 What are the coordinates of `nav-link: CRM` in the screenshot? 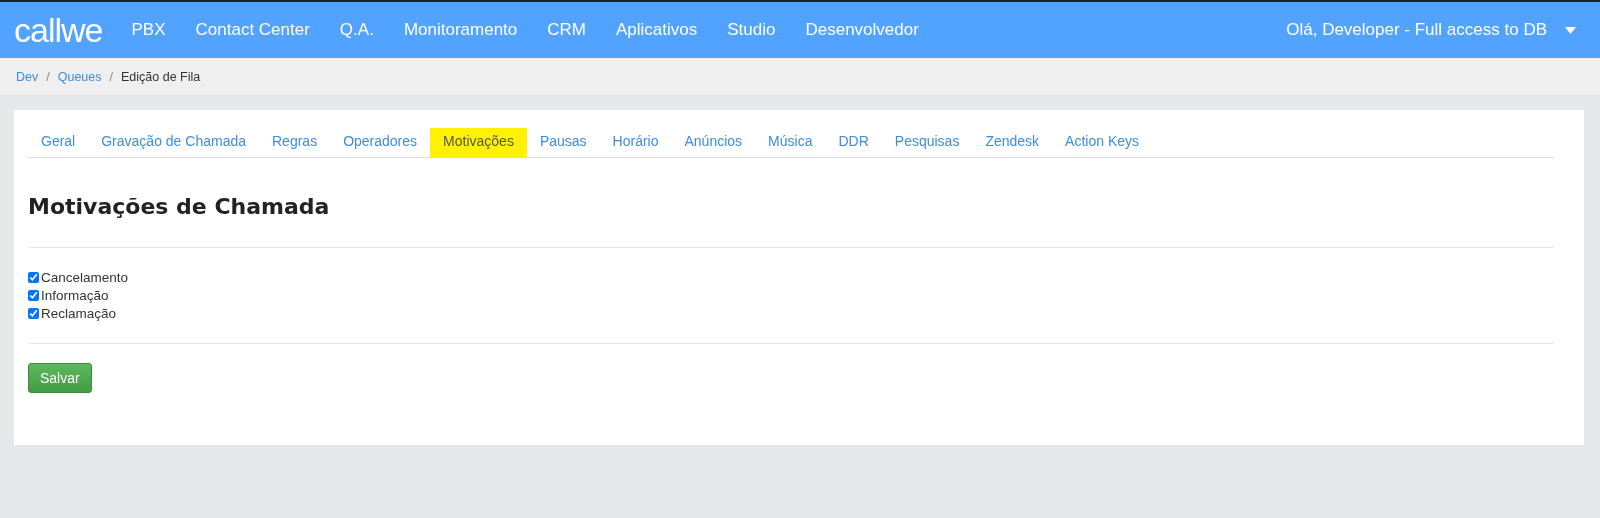 It's located at (566, 30).